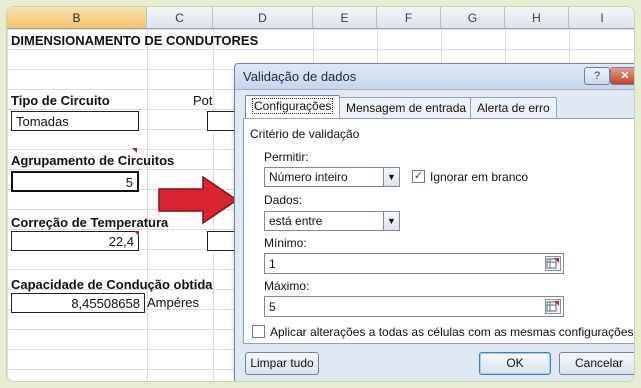  Describe the element at coordinates (332, 221) in the screenshot. I see `dados-select: está entre ▼` at that location.